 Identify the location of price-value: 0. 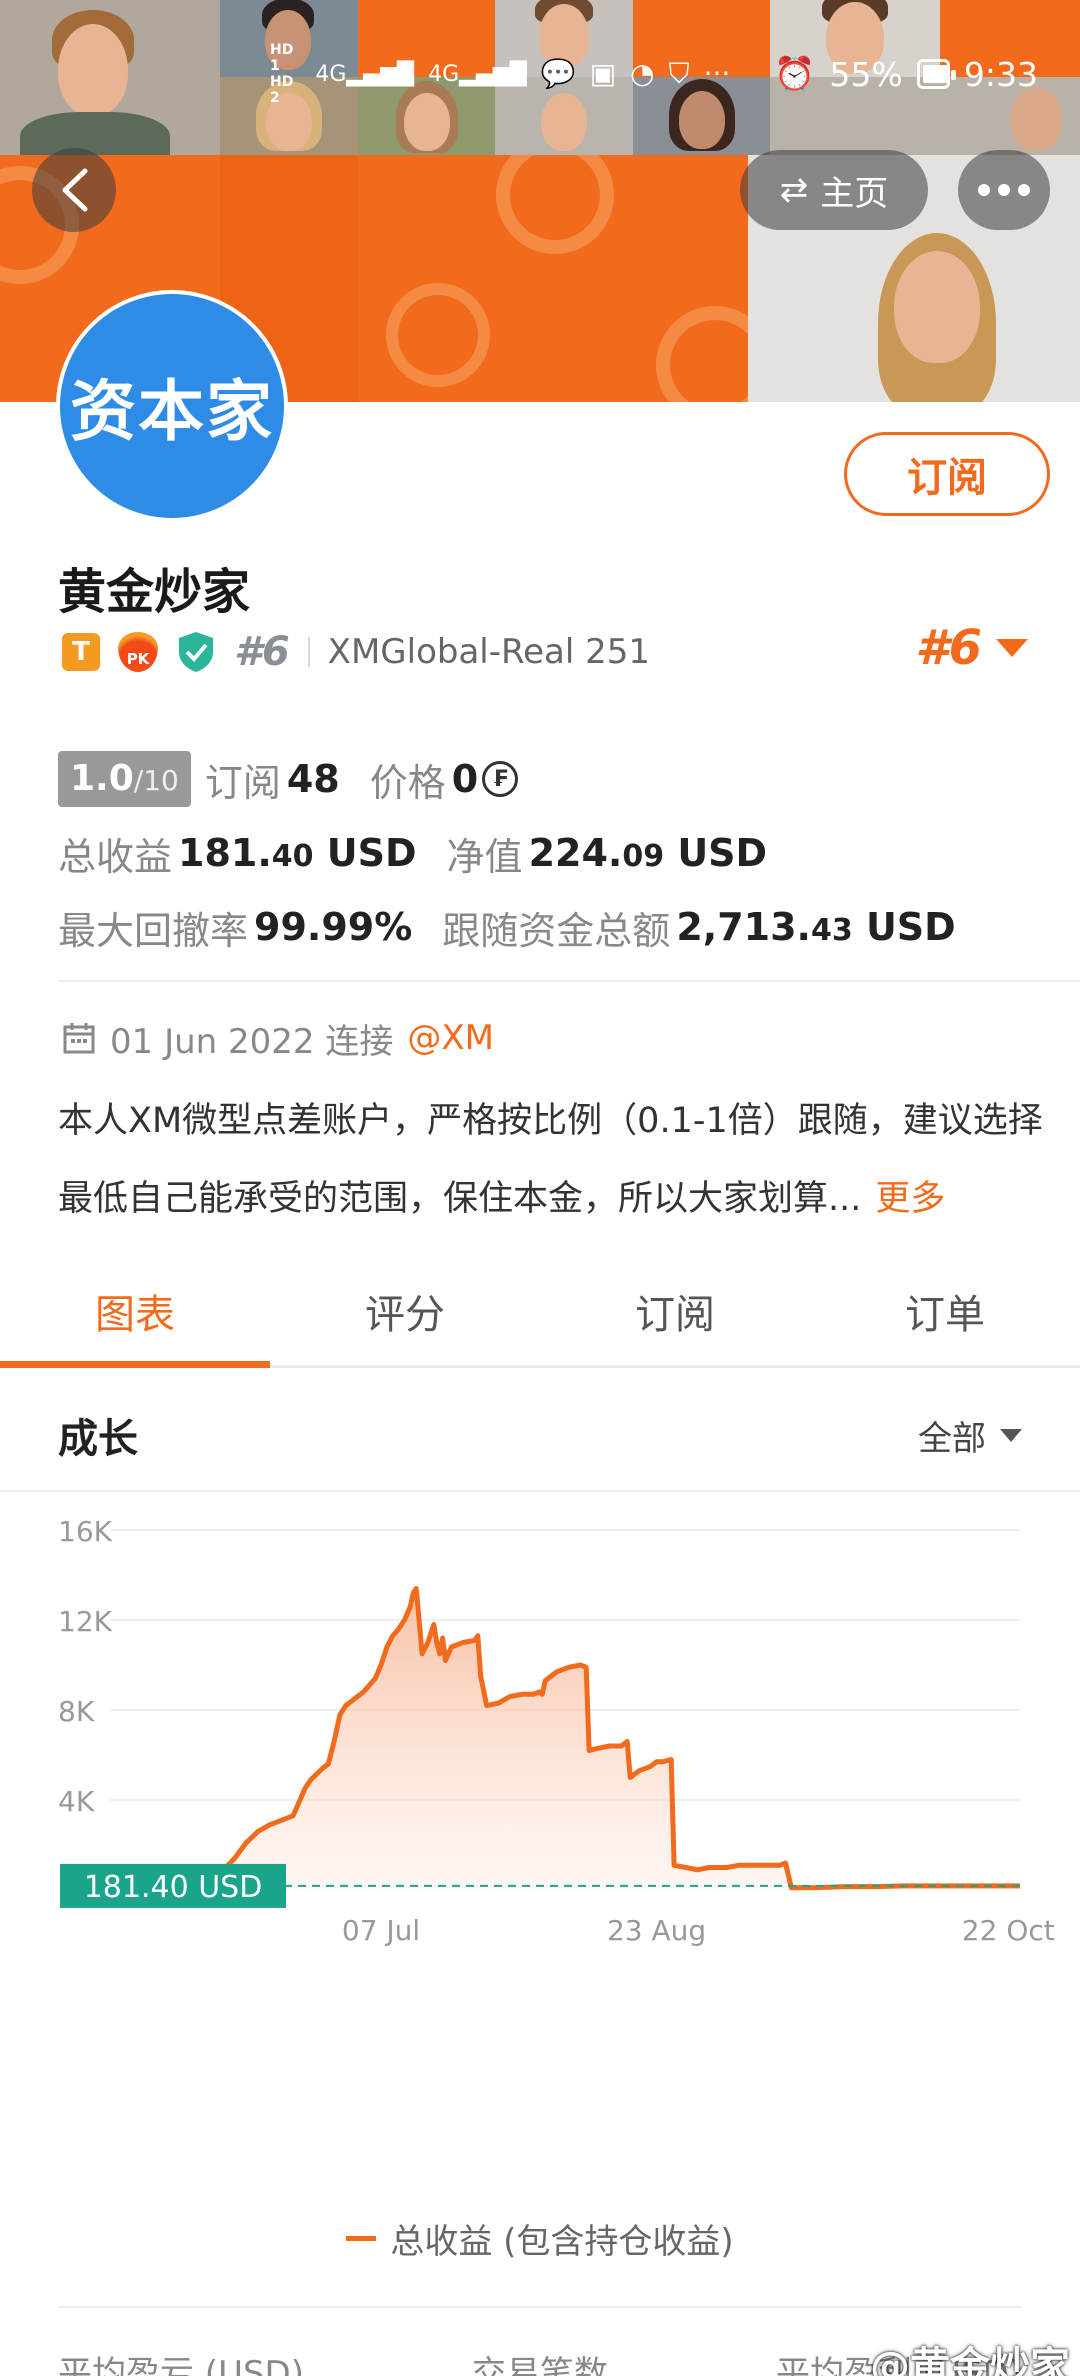
(465, 779).